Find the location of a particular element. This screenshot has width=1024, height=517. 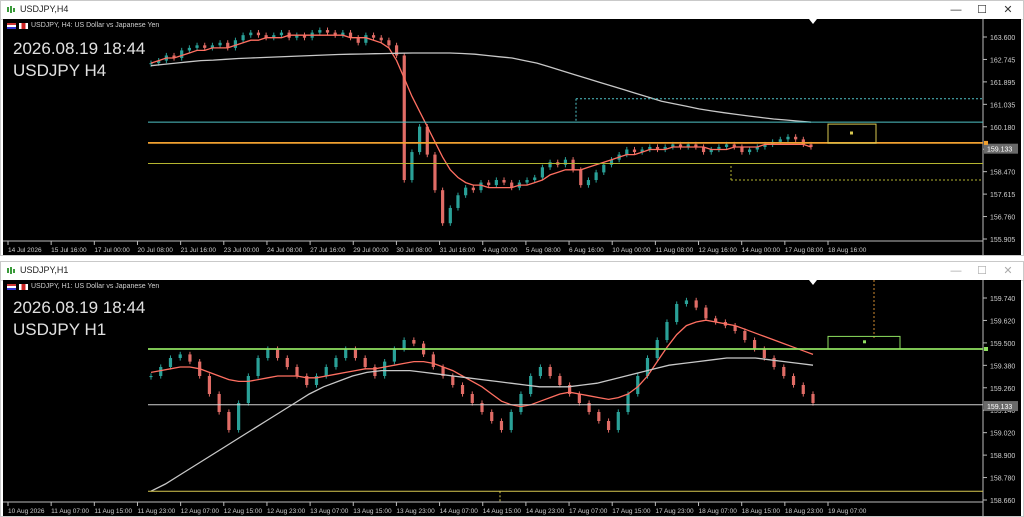

time-label: 21 Jul 16:00 is located at coordinates (199, 250).